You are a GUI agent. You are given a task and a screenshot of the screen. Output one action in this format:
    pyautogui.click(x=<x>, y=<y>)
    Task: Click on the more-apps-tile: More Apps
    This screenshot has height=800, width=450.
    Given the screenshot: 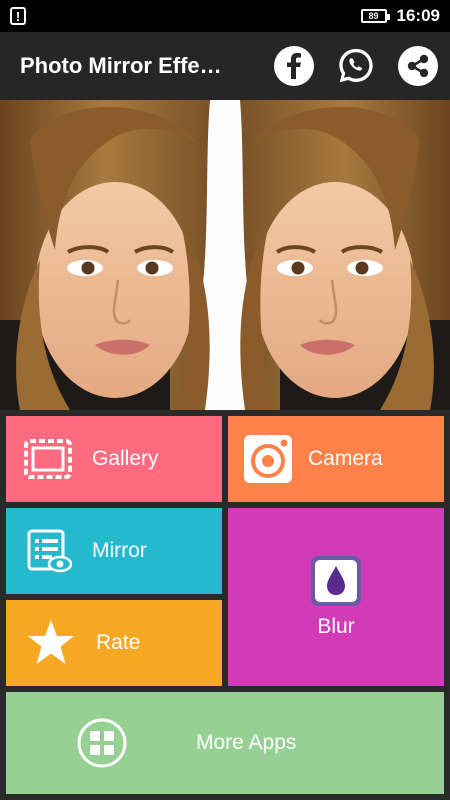 What is the action you would take?
    pyautogui.click(x=225, y=743)
    